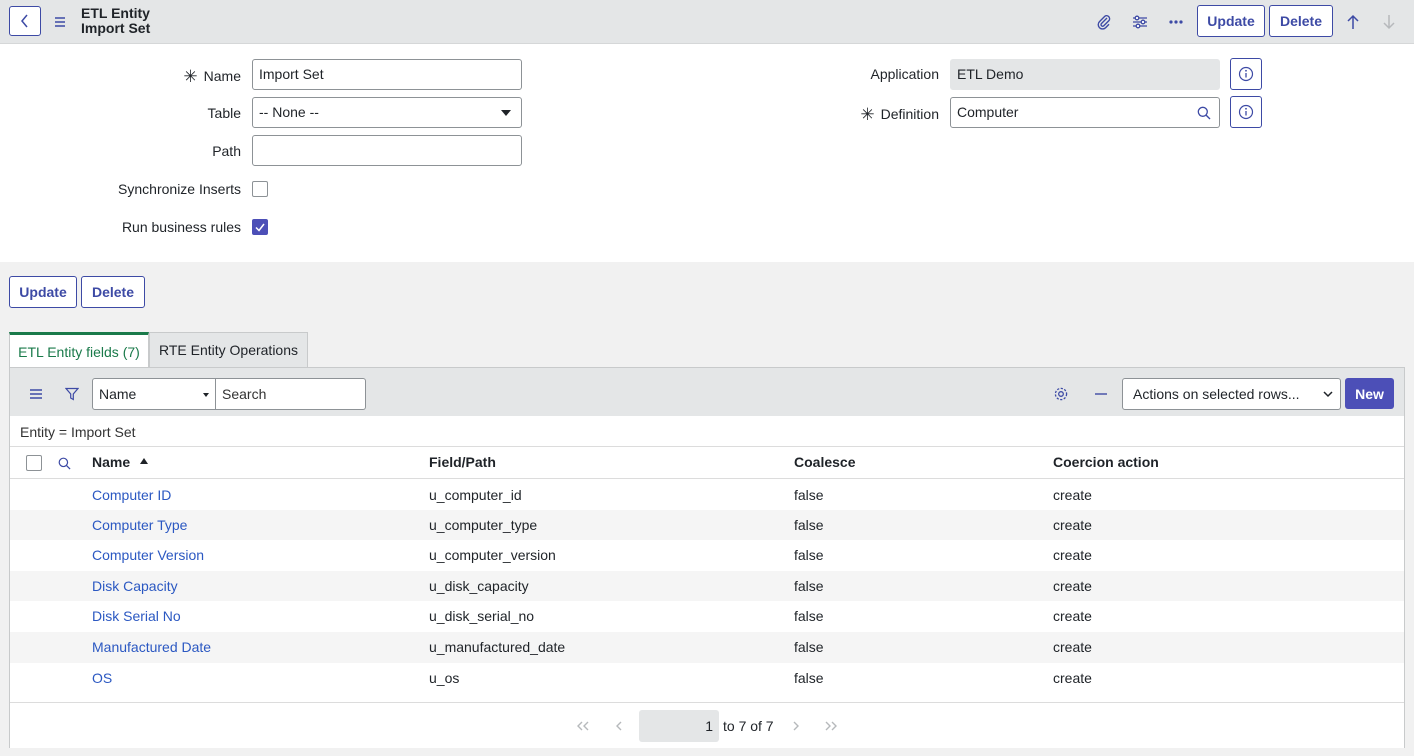  What do you see at coordinates (492, 555) in the screenshot?
I see `cell-field-path: u_computer_version` at bounding box center [492, 555].